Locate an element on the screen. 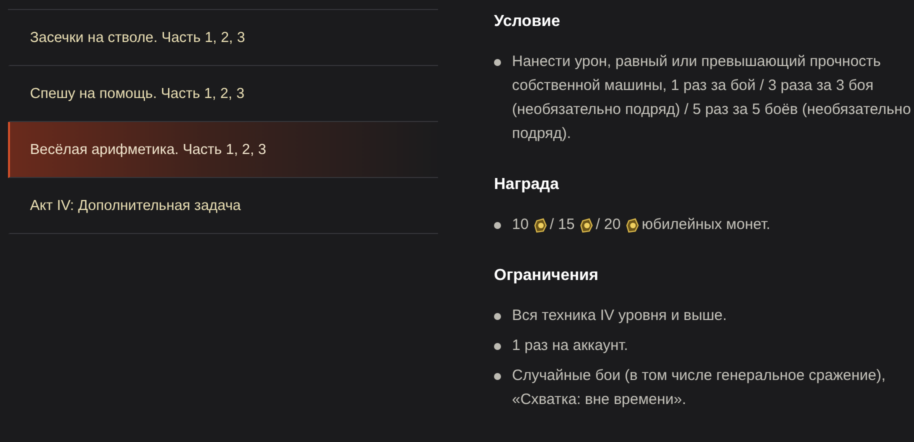 This screenshot has width=914, height=442. list-text: Вся техника IV уровня и выше. is located at coordinates (619, 316).